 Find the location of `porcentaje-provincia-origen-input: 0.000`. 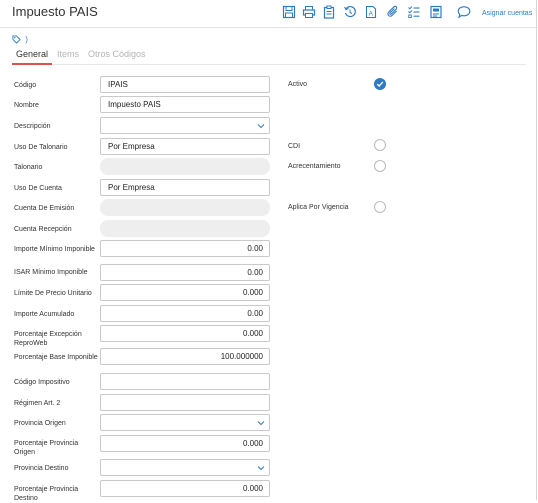

porcentaje-provincia-origen-input: 0.000 is located at coordinates (185, 443).